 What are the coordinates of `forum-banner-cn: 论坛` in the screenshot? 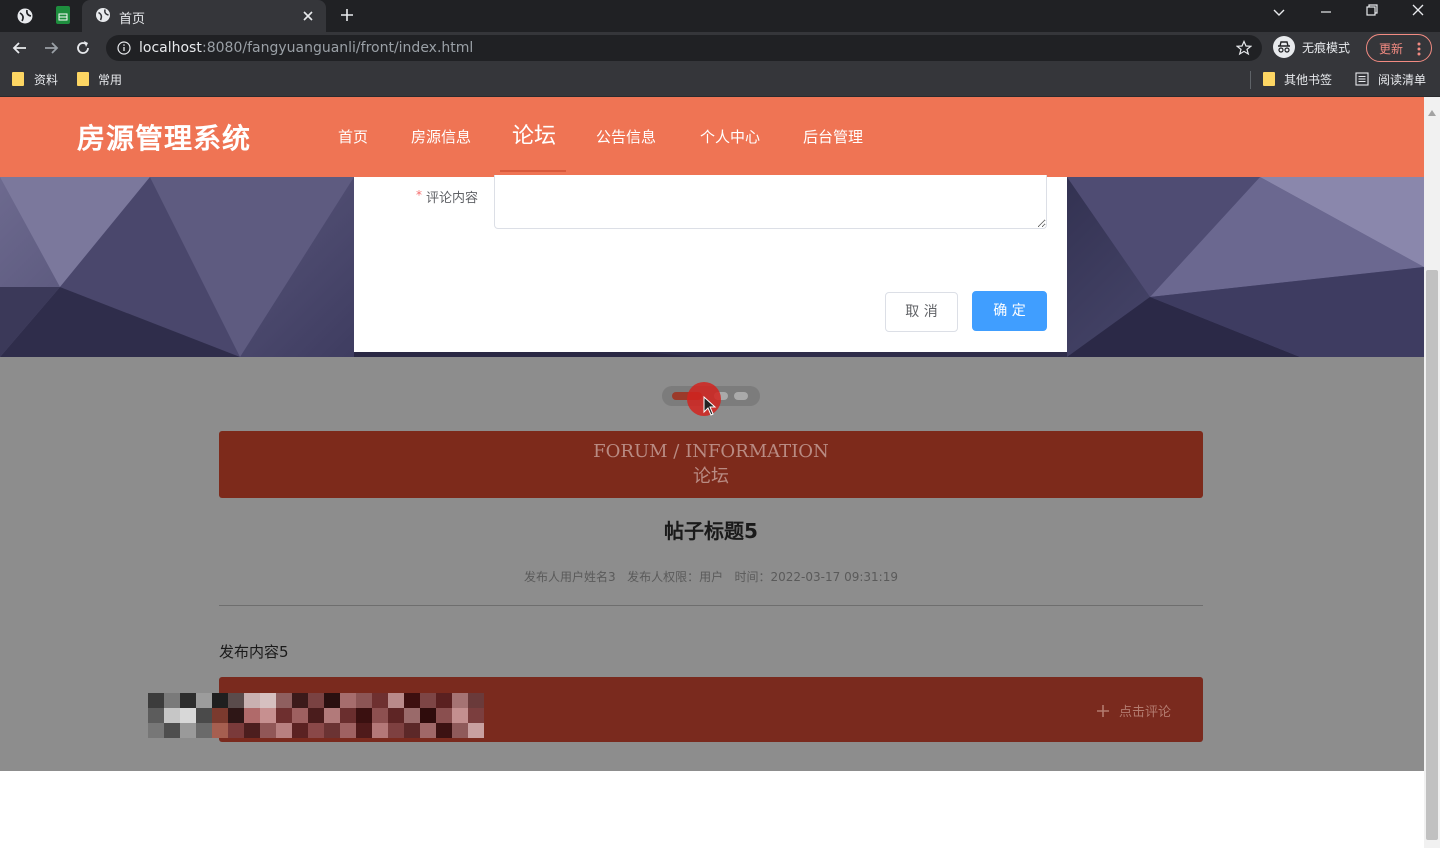 It's located at (711, 476).